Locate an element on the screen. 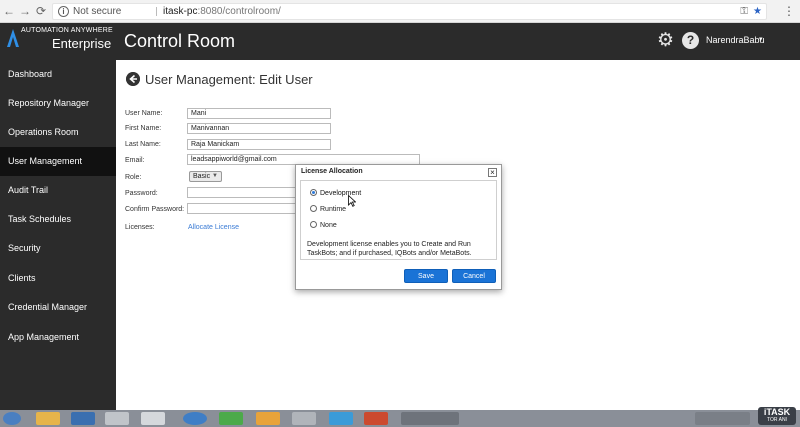 Image resolution: width=800 pixels, height=427 pixels. app-title: Control Room is located at coordinates (180, 41).